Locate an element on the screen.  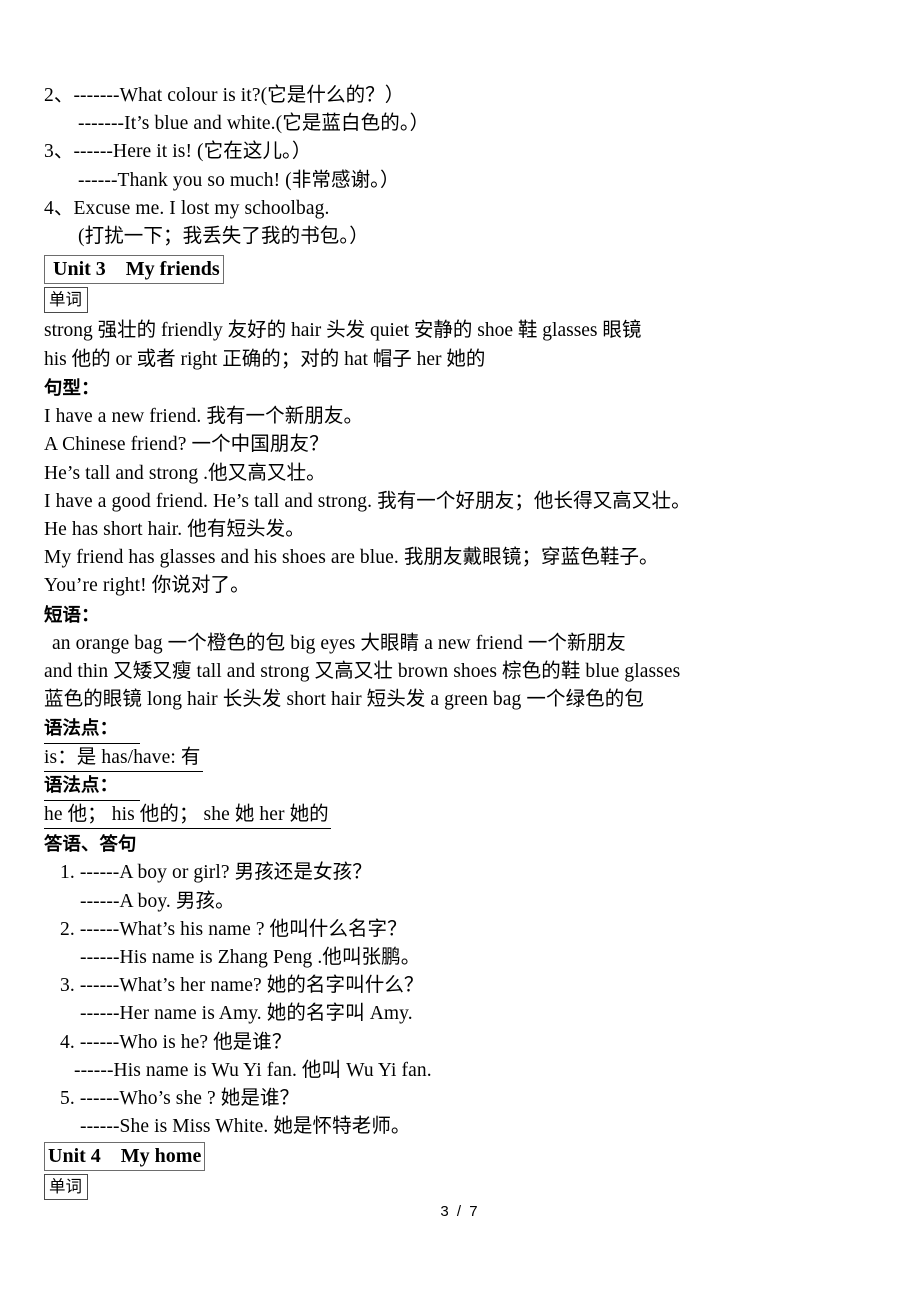
dialogue-text: ------Thank you so much! (非常感谢。） is located at coordinates (239, 180).